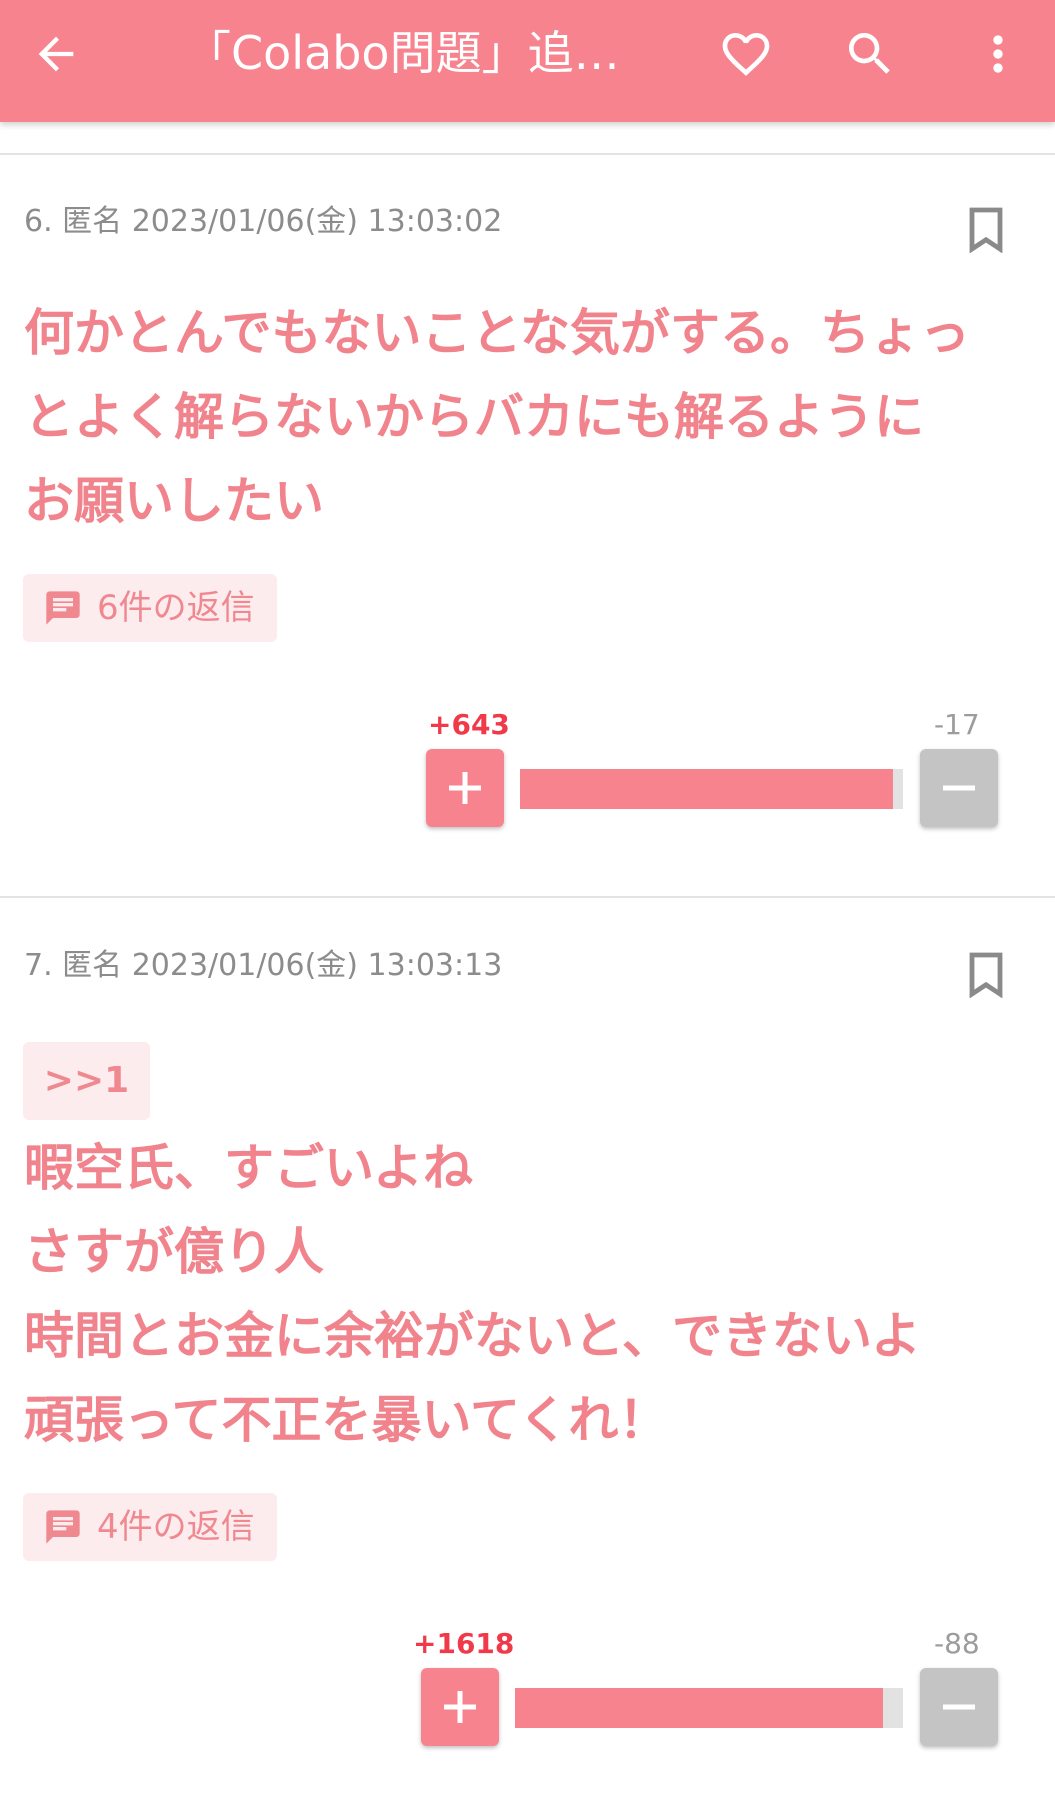  Describe the element at coordinates (248, 1168) in the screenshot. I see `comment-line: 暇空氏、すごいよね` at that location.